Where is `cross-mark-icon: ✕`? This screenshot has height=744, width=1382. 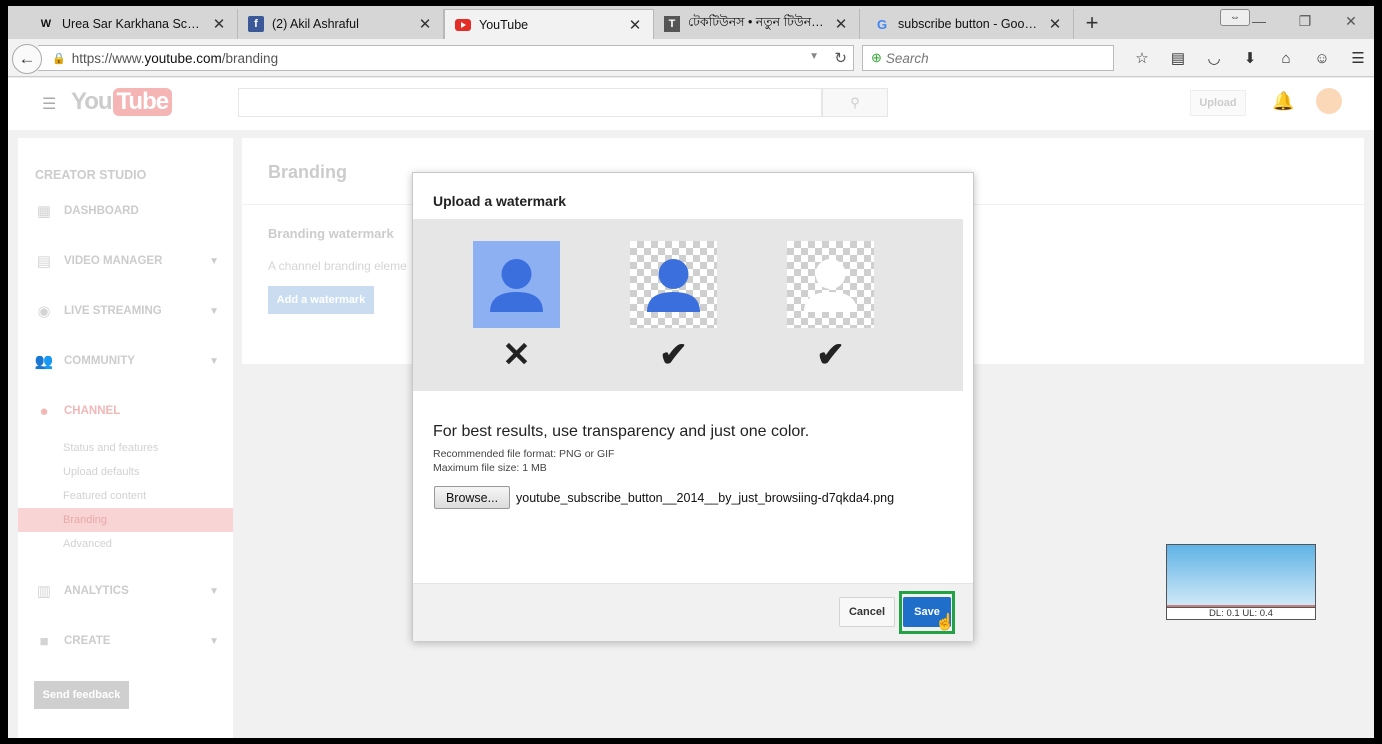
cross-mark-icon: ✕ is located at coordinates (516, 355).